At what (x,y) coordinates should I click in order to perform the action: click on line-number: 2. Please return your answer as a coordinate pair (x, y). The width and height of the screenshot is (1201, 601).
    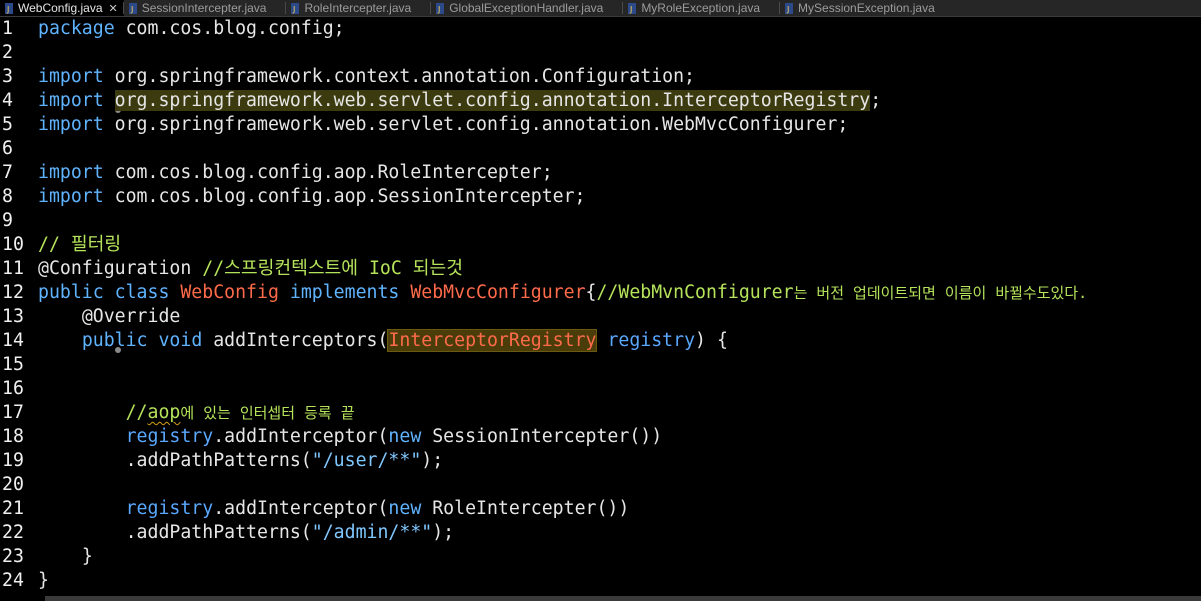
    Looking at the image, I should click on (7, 52).